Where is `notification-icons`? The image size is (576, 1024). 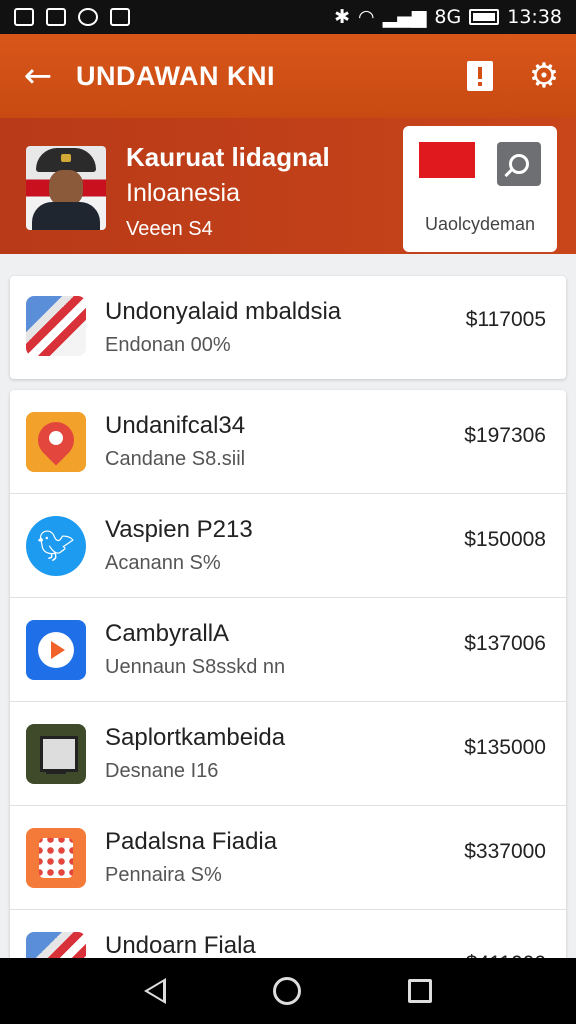
notification-icons is located at coordinates (72, 17).